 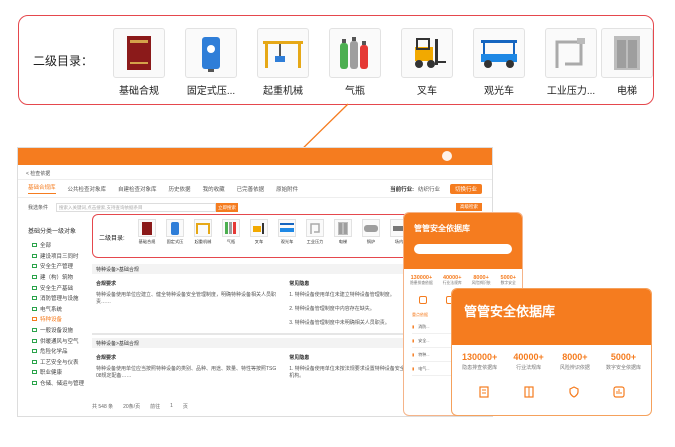 What do you see at coordinates (42, 188) in the screenshot?
I see `tab-basic-compliance: 基础合规库` at bounding box center [42, 188].